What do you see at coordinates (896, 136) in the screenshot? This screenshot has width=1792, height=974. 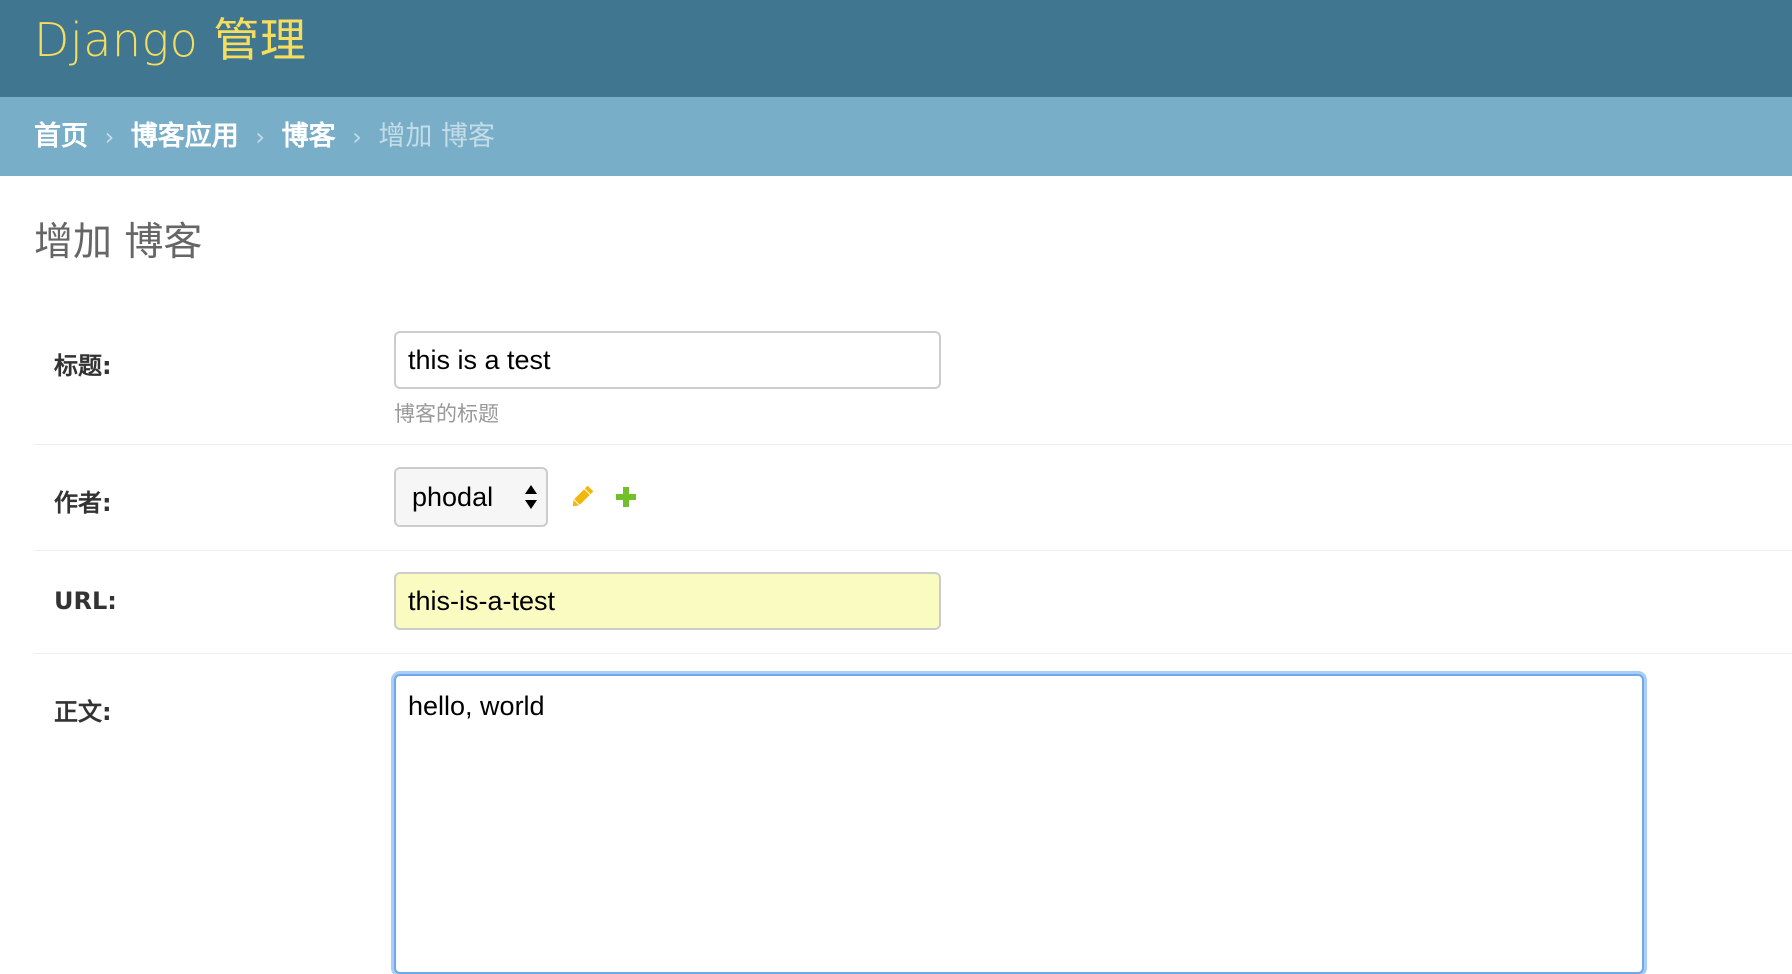 I see `breadcrumb: 首页 › 博客应用 › 博客 › 增加 博客` at bounding box center [896, 136].